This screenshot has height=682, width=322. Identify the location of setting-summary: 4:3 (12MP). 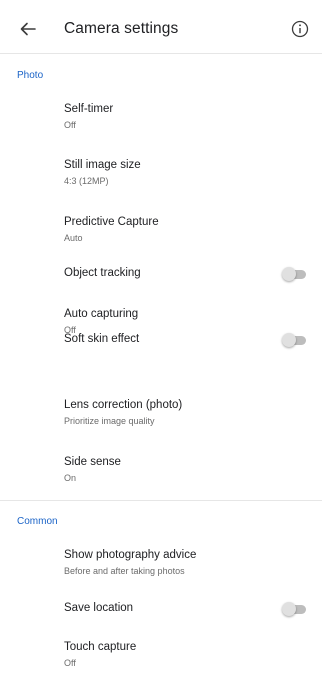
(86, 181).